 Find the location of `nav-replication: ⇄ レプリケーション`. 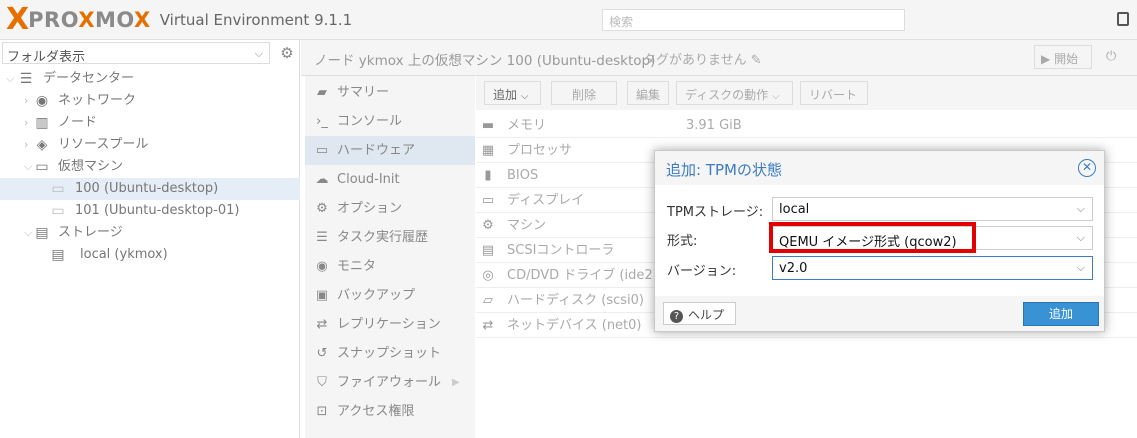

nav-replication: ⇄ レプリケーション is located at coordinates (390, 324).